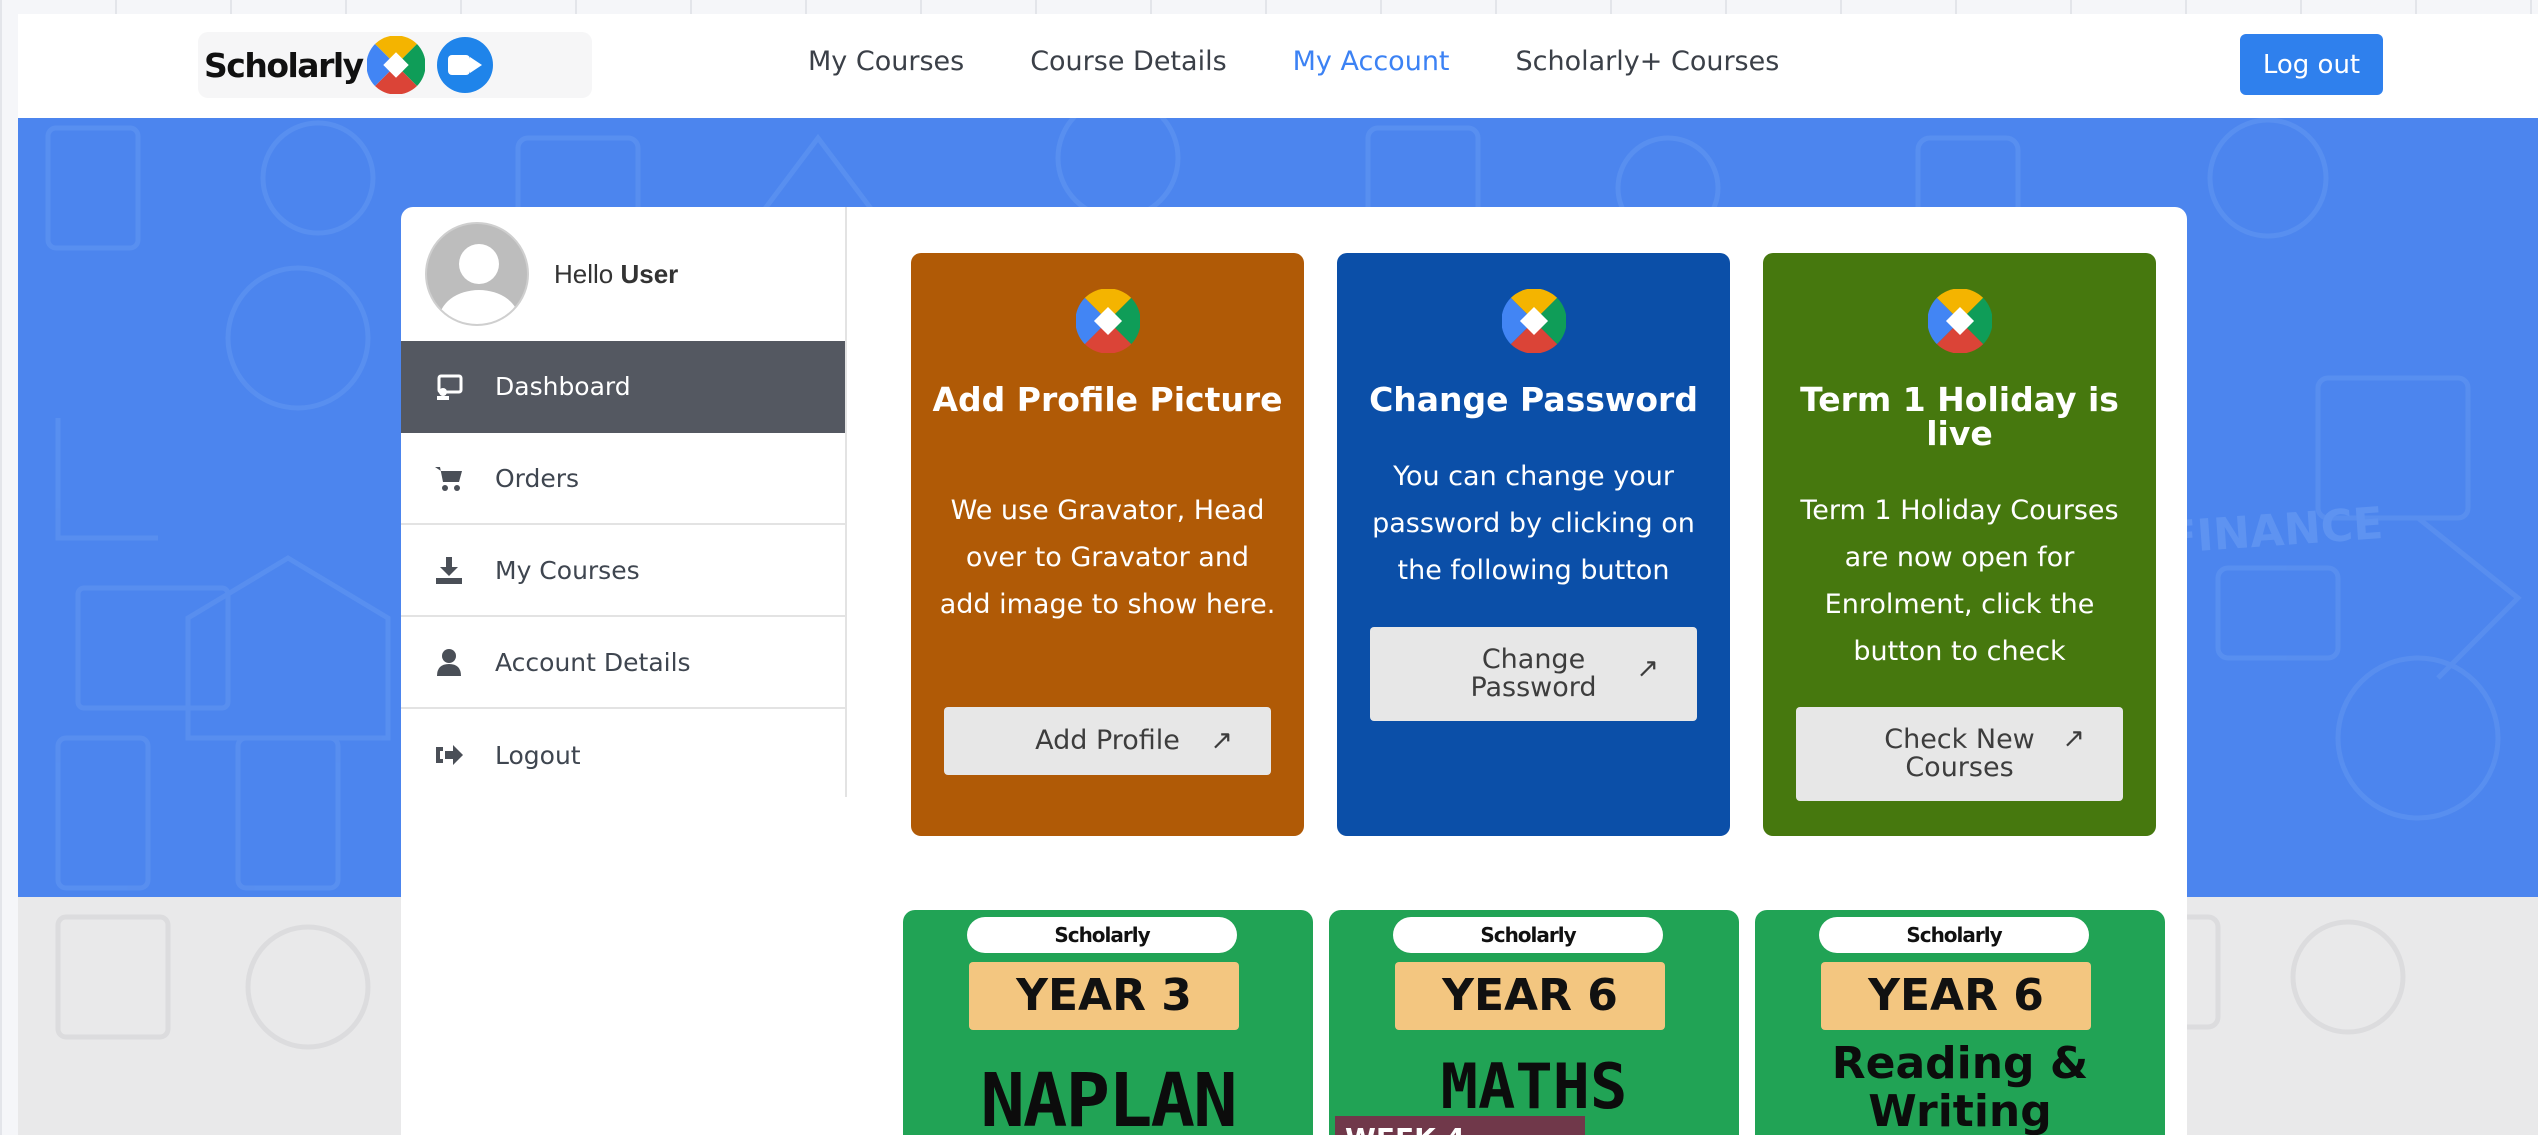  Describe the element at coordinates (1460, 1125) in the screenshot. I see `course-ribbon: WEEK 4 HOLIDAY` at that location.